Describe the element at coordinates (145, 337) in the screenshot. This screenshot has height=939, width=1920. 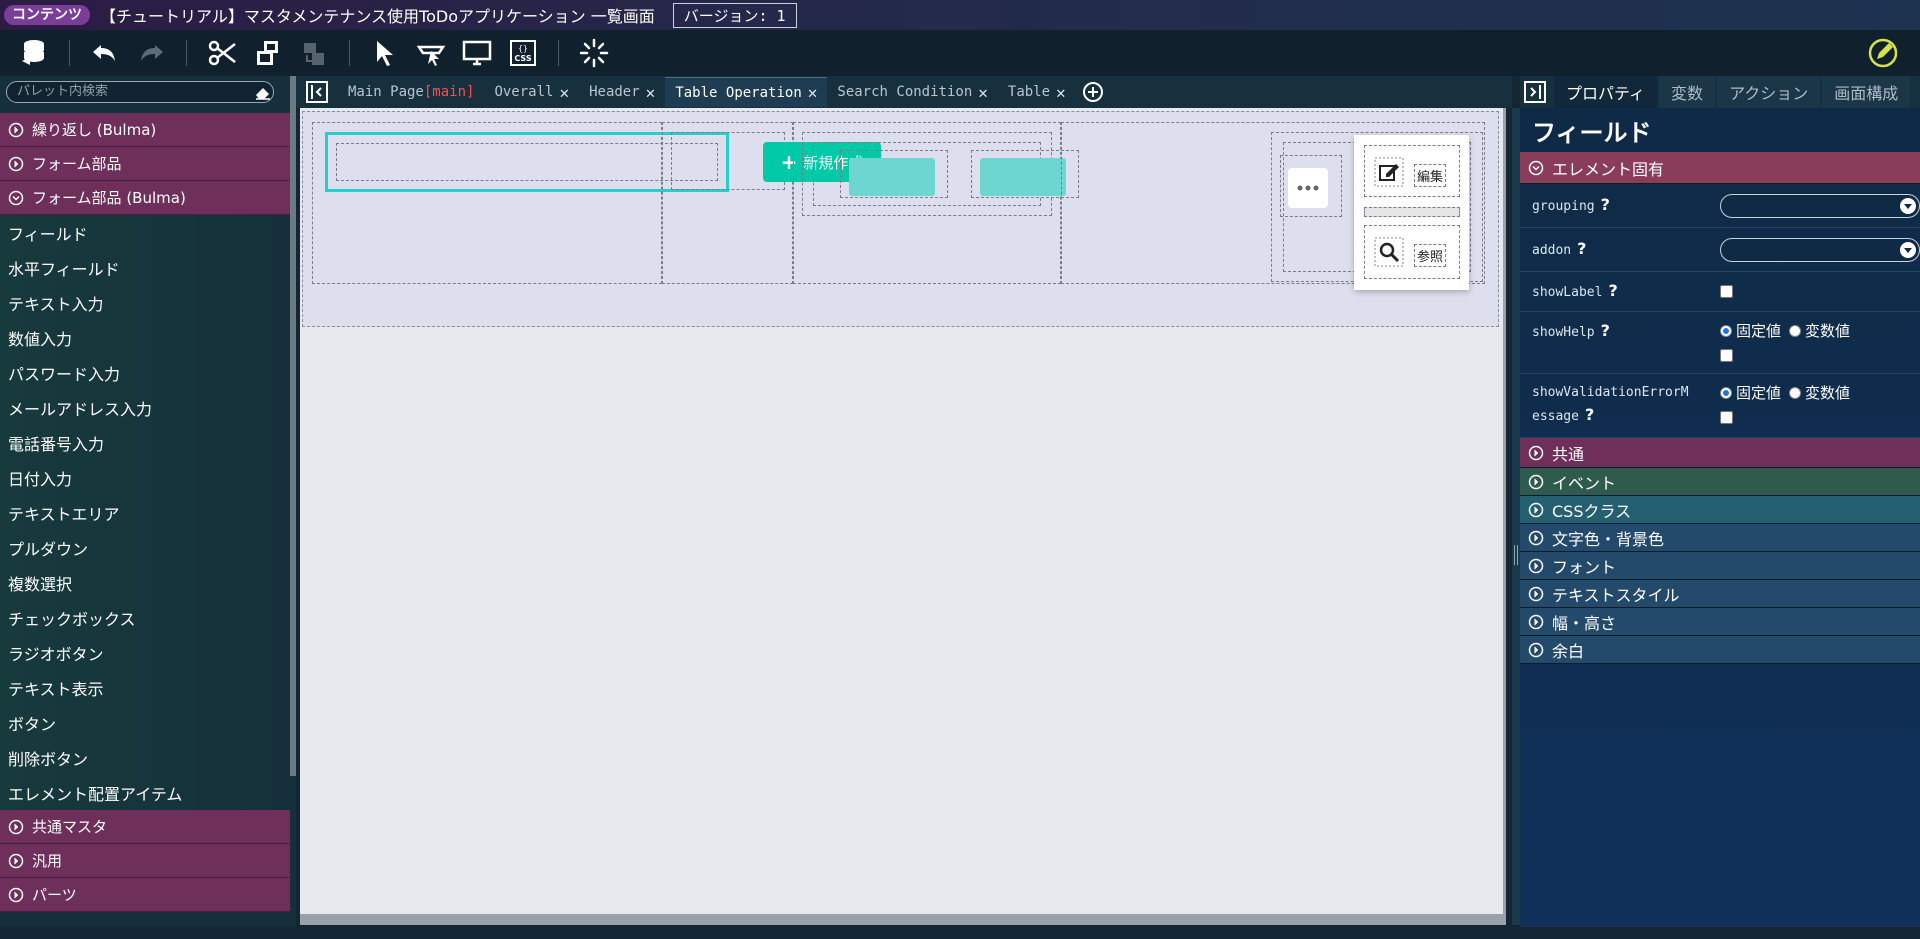
I see `palette-item: 数値入力` at that location.